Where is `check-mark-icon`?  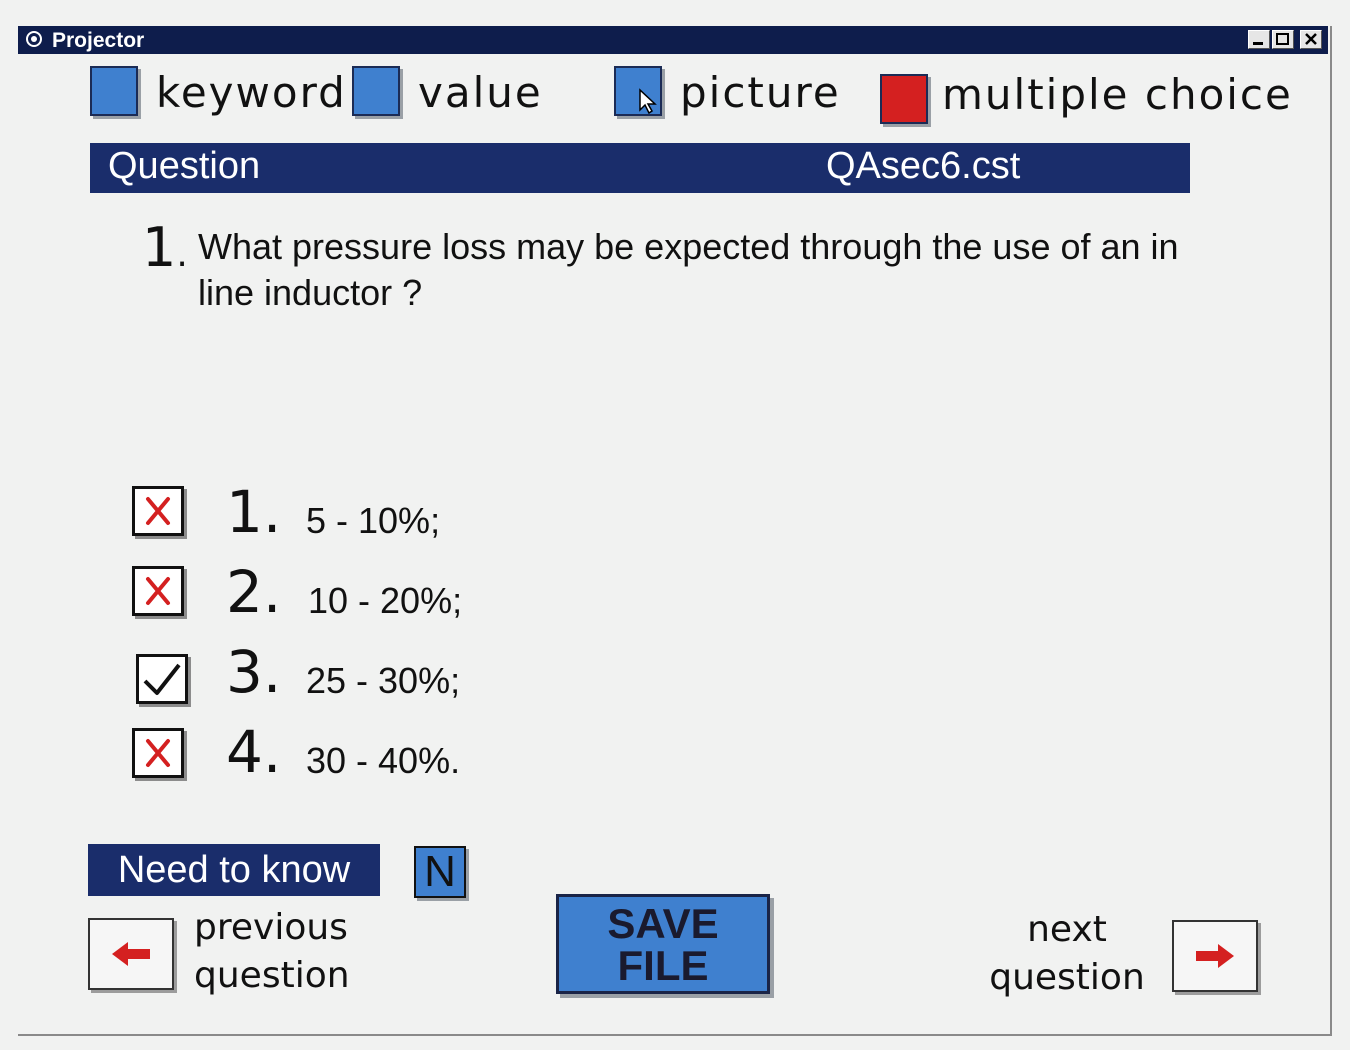
check-mark-icon is located at coordinates (162, 679).